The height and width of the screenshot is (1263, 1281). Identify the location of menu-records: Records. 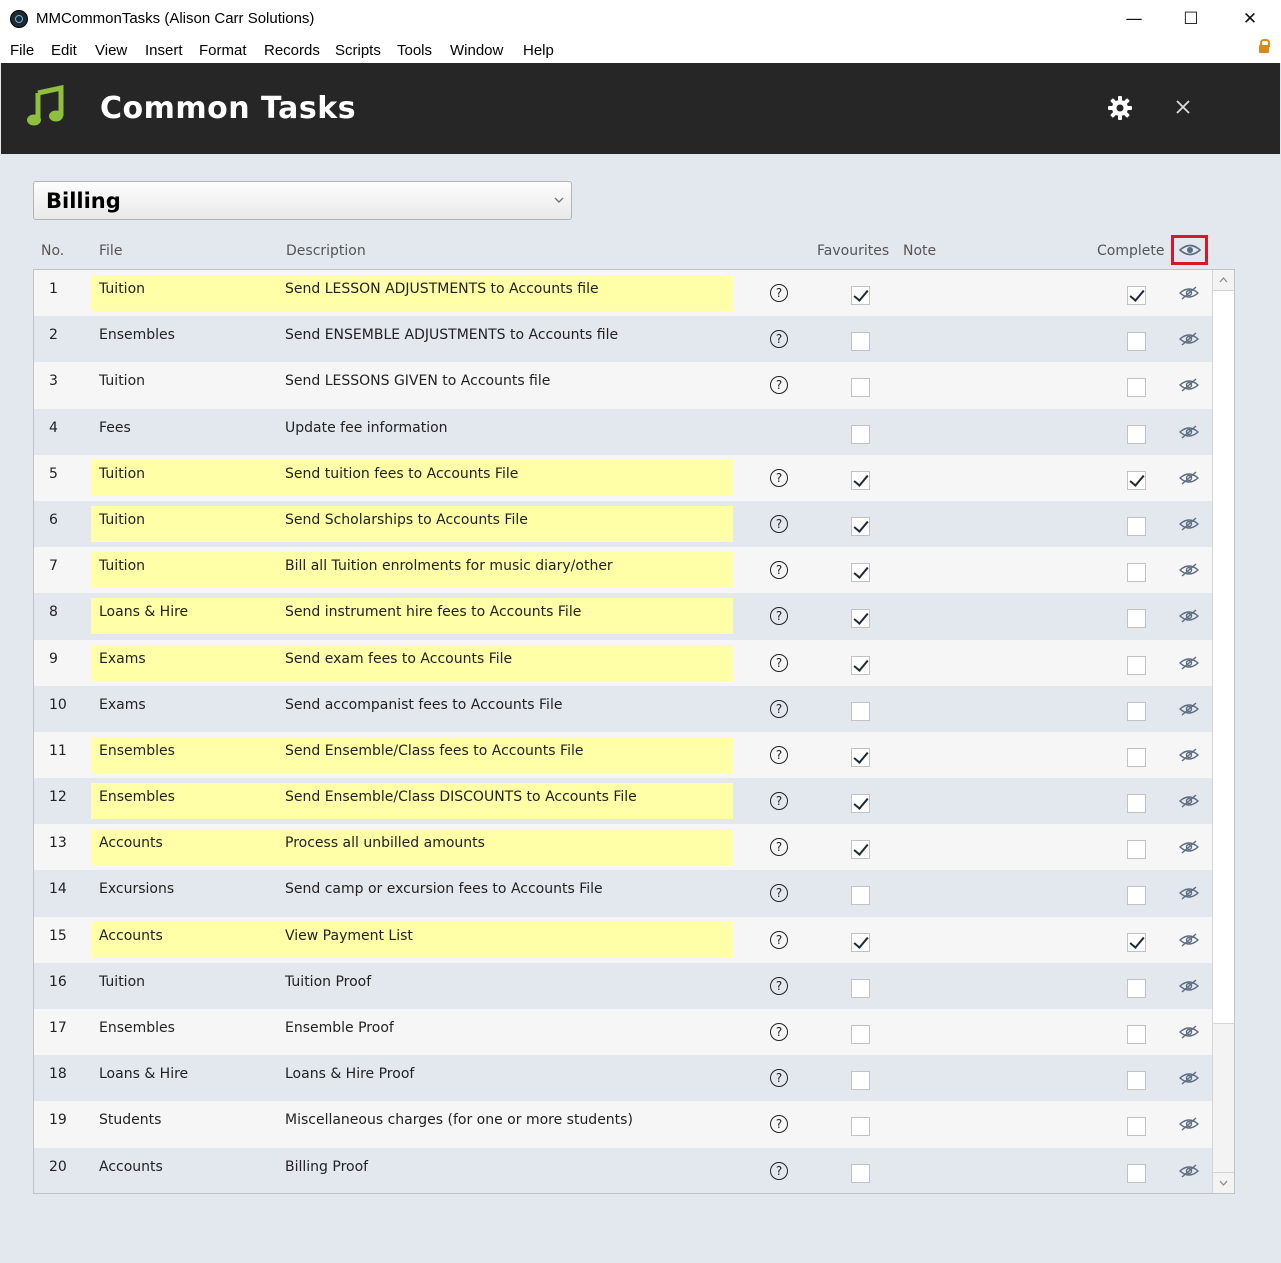
(292, 50).